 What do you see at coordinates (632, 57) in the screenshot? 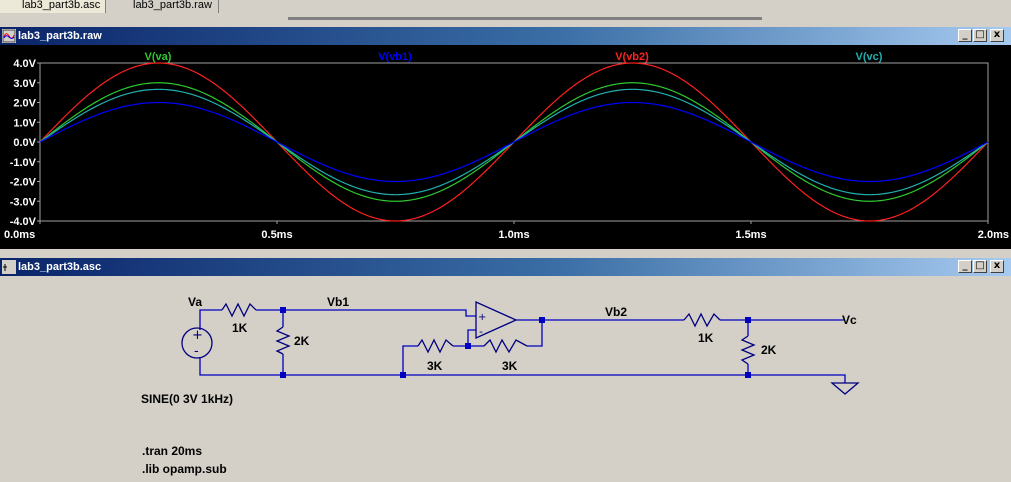
I see `legend-vb2: V(vb2)` at bounding box center [632, 57].